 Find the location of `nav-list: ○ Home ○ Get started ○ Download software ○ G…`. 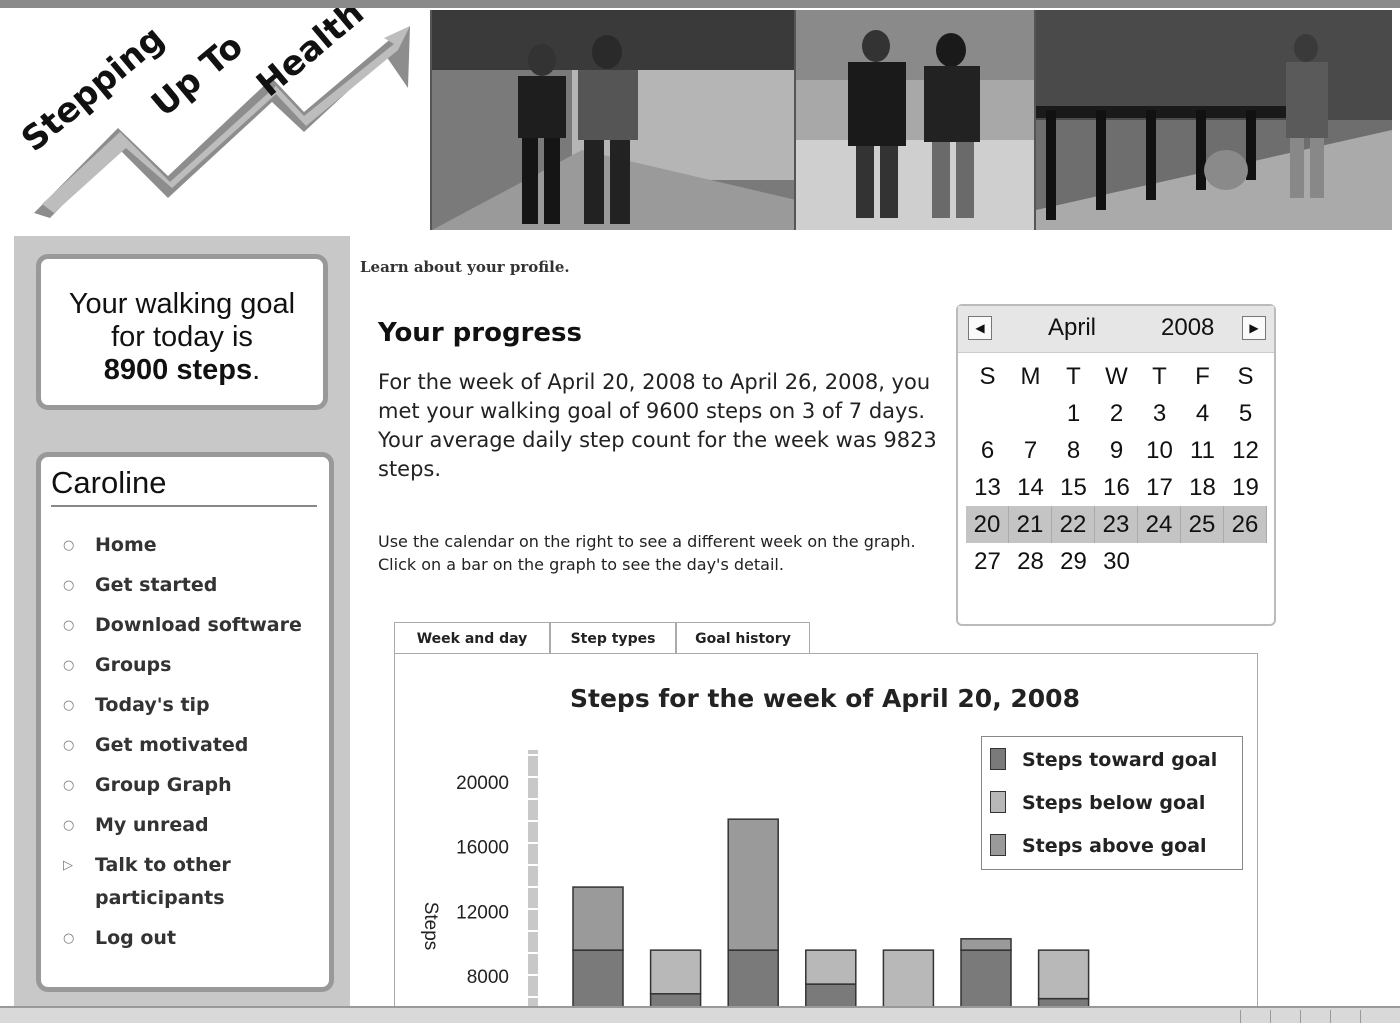

nav-list: ○ Home ○ Get started ○ Download software ○ G… is located at coordinates (185, 745).